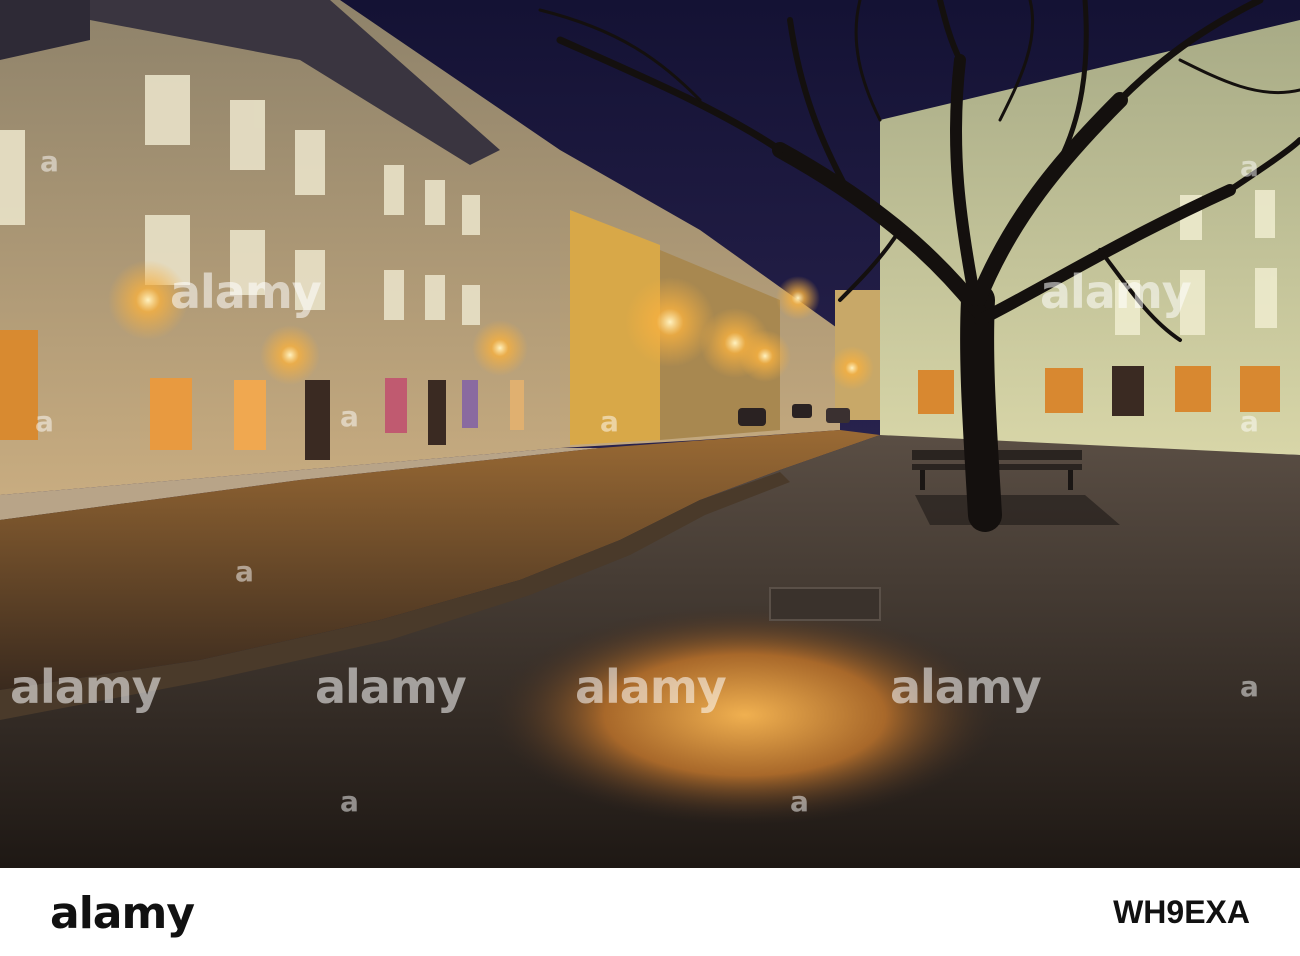 The height and width of the screenshot is (956, 1300). What do you see at coordinates (1128, 391) in the screenshot?
I see `right-door` at bounding box center [1128, 391].